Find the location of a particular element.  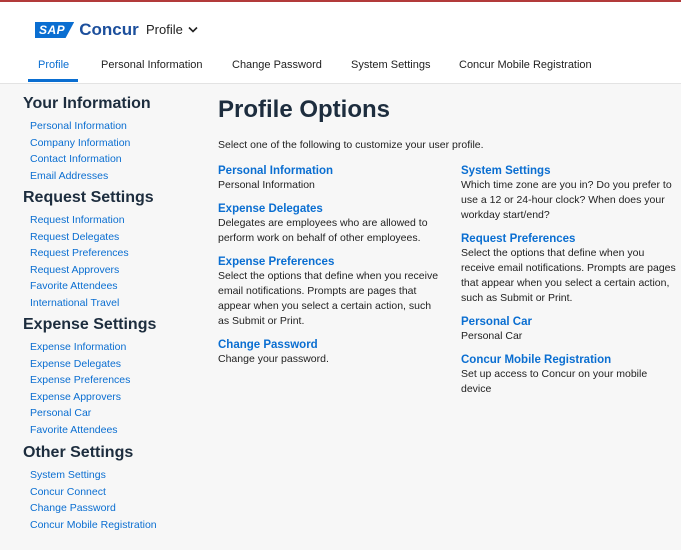

sidebar-link-international-travel: International Travel is located at coordinates (116, 303).